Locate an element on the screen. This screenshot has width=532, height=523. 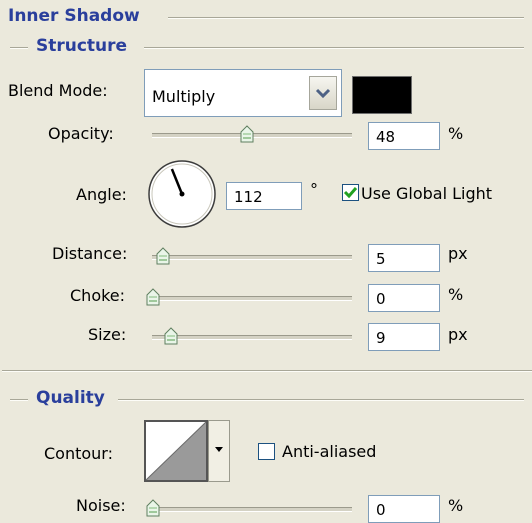
distance-input: 5 is located at coordinates (404, 258).